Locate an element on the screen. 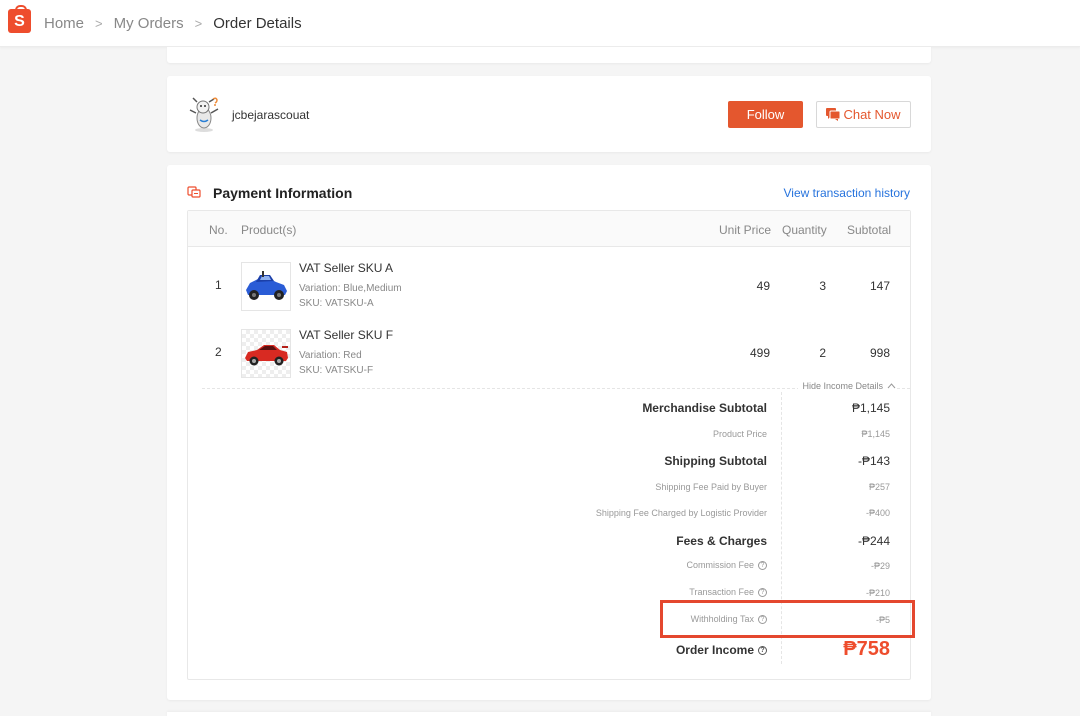 This screenshot has height=716, width=1080. red-toy-car-icon is located at coordinates (266, 355).